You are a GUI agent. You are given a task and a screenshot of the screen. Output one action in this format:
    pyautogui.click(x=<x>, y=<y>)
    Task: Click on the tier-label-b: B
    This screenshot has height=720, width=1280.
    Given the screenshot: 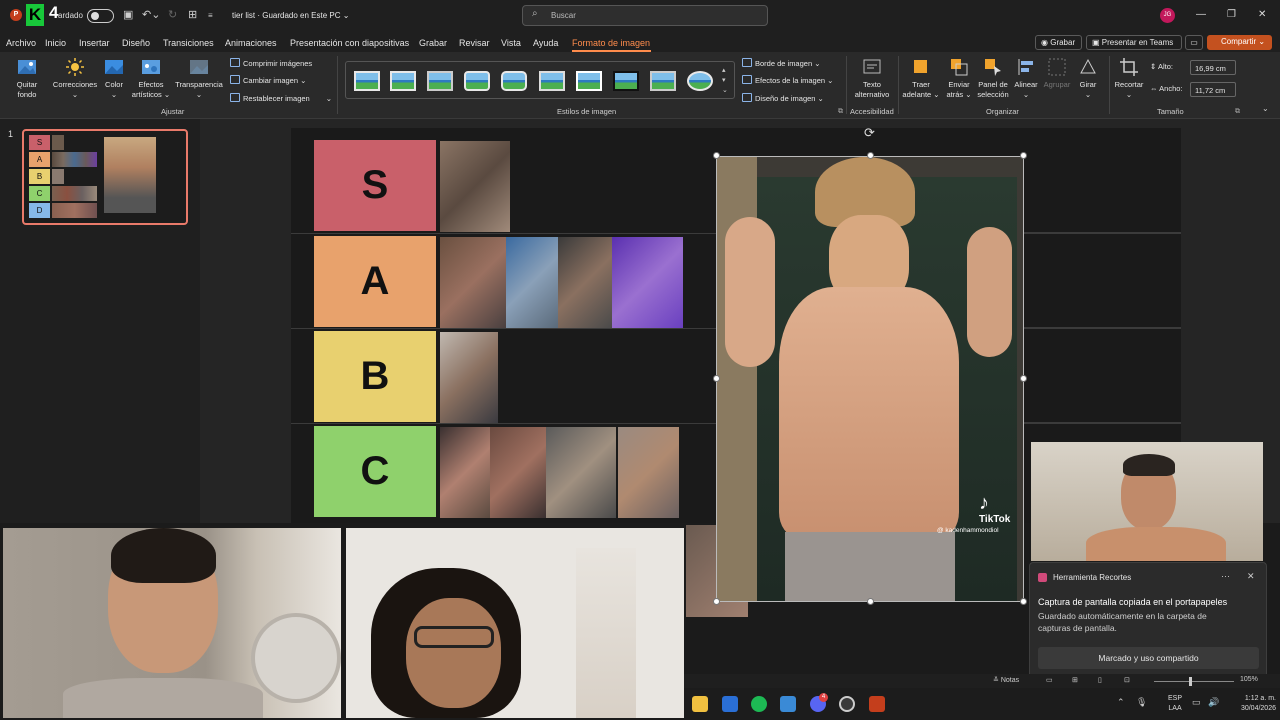 What is the action you would take?
    pyautogui.click(x=375, y=376)
    